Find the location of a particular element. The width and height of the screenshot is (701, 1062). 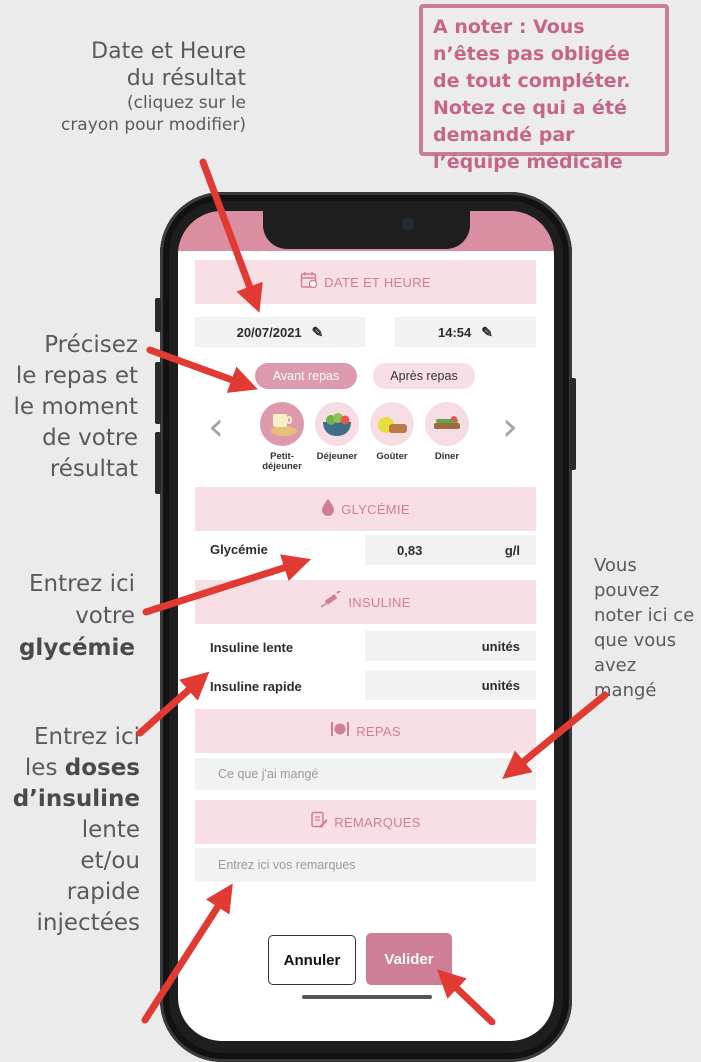

meal-label: Goûter is located at coordinates (392, 456).